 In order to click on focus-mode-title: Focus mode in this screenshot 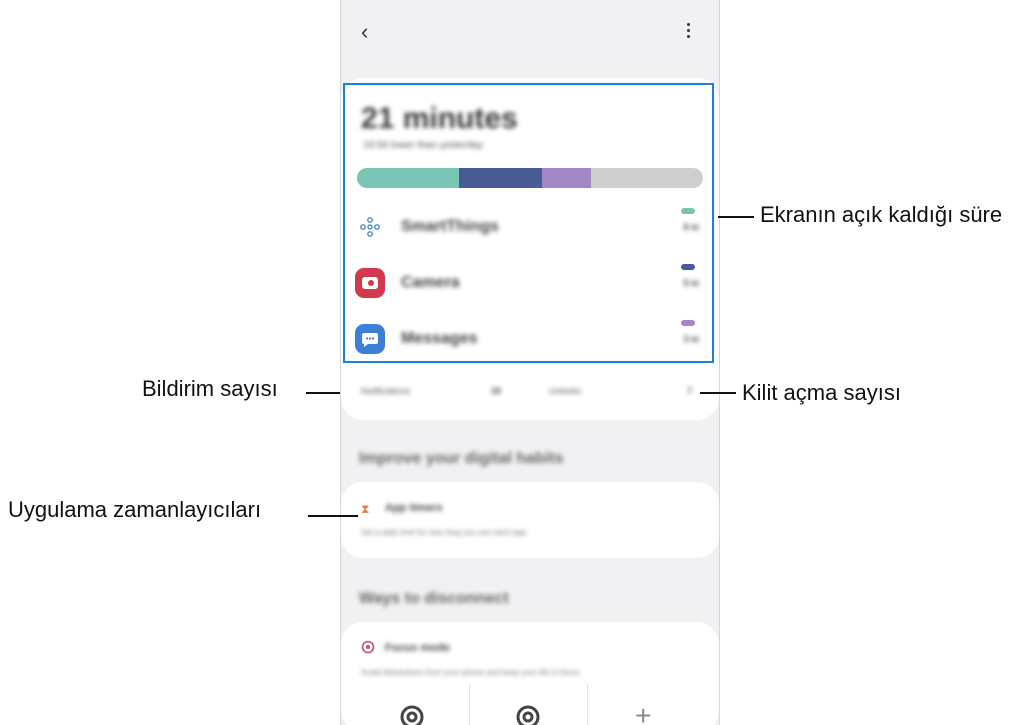, I will do `click(417, 648)`.